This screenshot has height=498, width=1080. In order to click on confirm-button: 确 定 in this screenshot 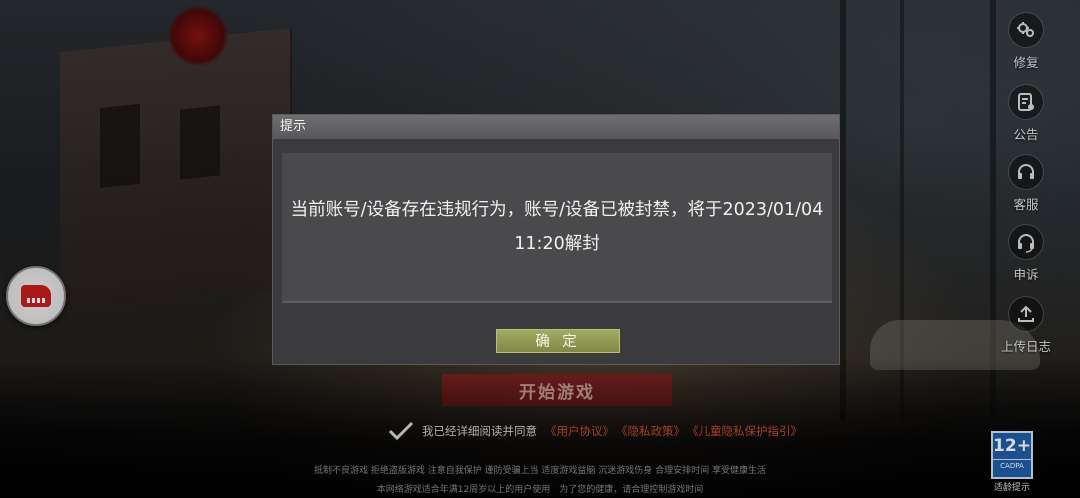, I will do `click(558, 341)`.